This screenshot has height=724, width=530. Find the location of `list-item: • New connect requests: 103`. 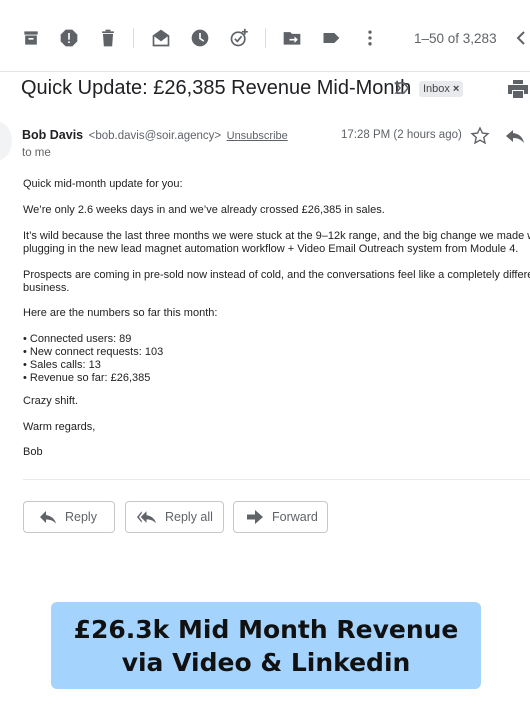

list-item: • New connect requests: 103 is located at coordinates (93, 352).